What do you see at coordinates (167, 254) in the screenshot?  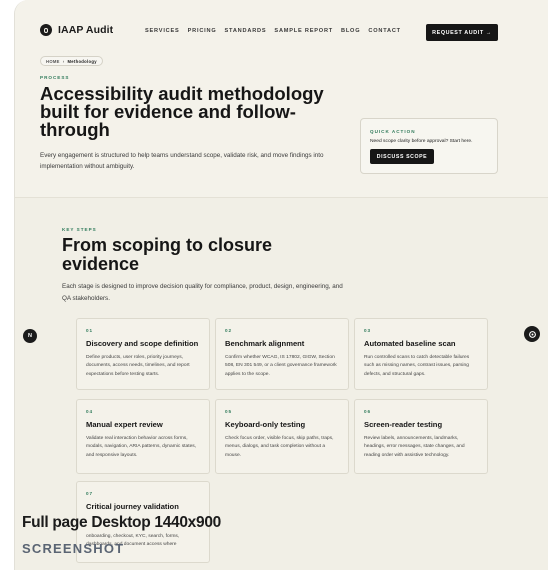 I see `steps-title: From scoping to closure evidence` at bounding box center [167, 254].